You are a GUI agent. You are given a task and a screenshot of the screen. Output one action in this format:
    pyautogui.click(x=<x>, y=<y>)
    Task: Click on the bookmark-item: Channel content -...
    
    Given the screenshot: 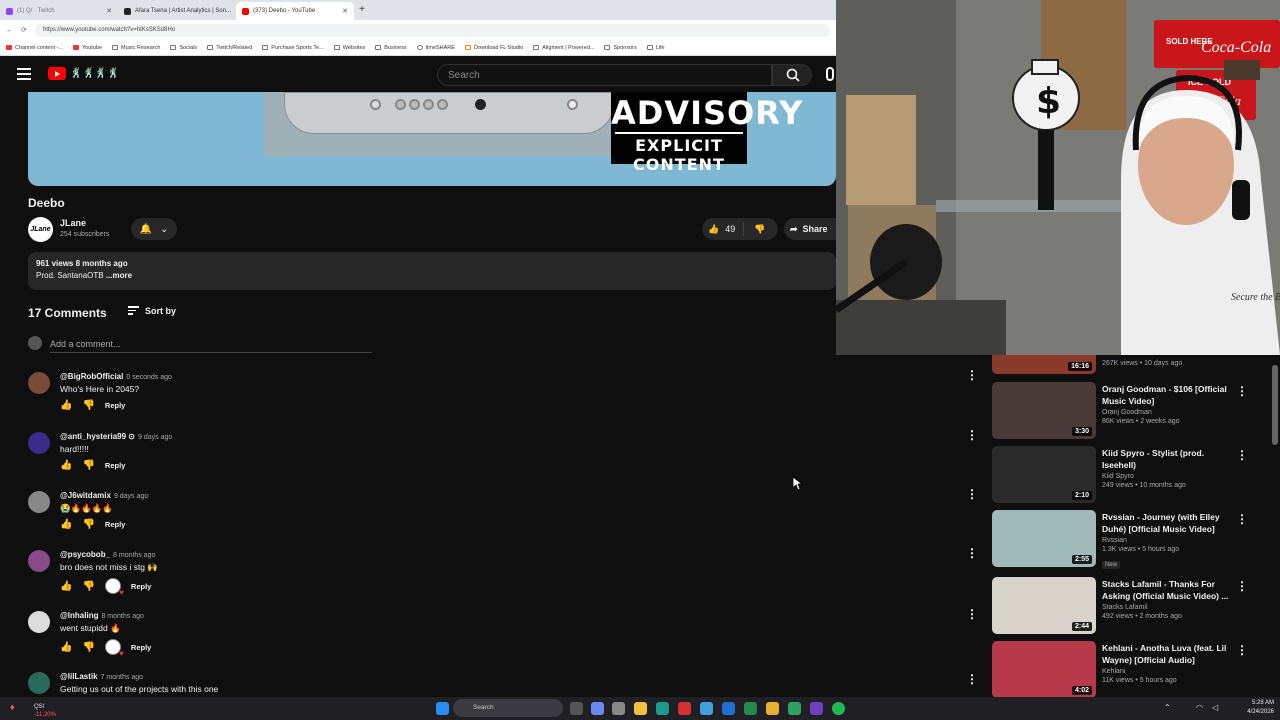 What is the action you would take?
    pyautogui.click(x=34, y=48)
    